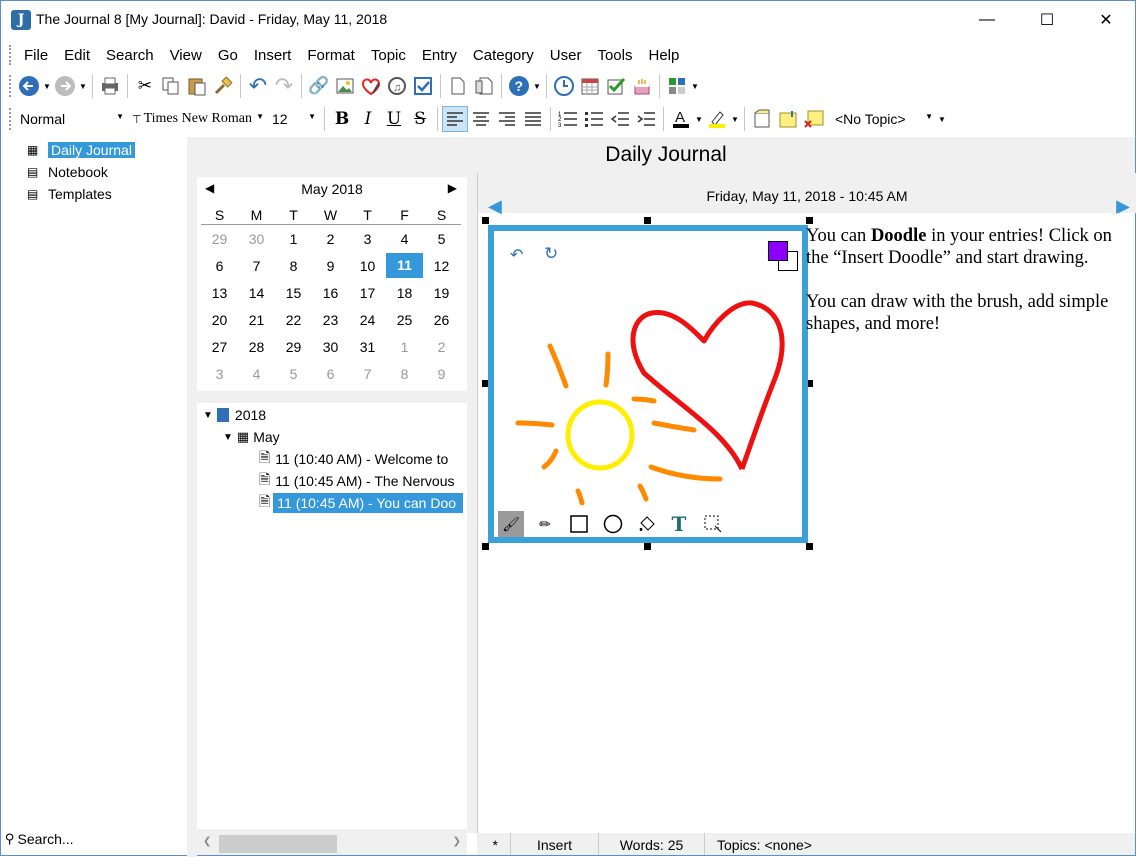 The height and width of the screenshot is (857, 1136). I want to click on link-icon: 🔗, so click(319, 86).